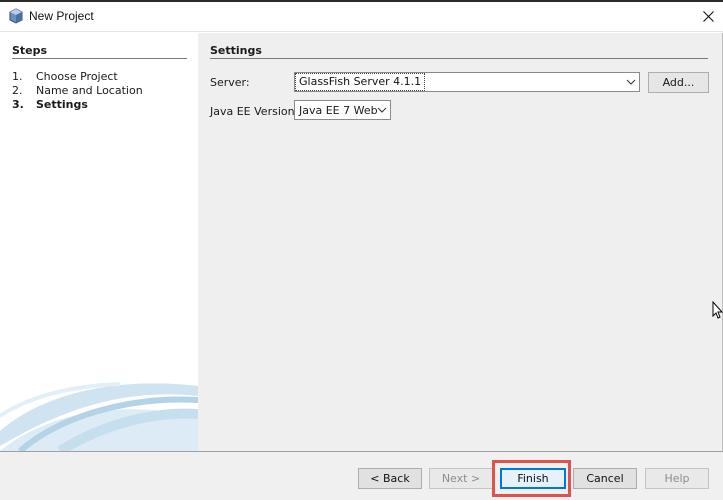 This screenshot has width=723, height=500. What do you see at coordinates (99, 58) in the screenshot?
I see `steps-divider` at bounding box center [99, 58].